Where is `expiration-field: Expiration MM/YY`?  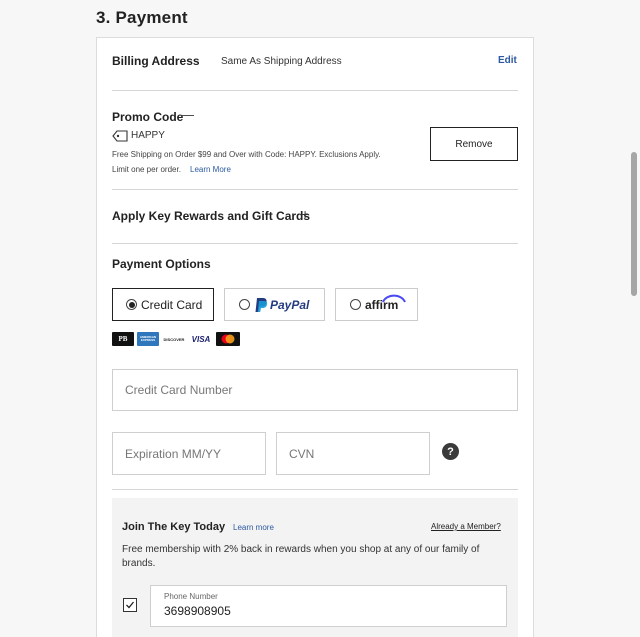
expiration-field: Expiration MM/YY is located at coordinates (189, 453).